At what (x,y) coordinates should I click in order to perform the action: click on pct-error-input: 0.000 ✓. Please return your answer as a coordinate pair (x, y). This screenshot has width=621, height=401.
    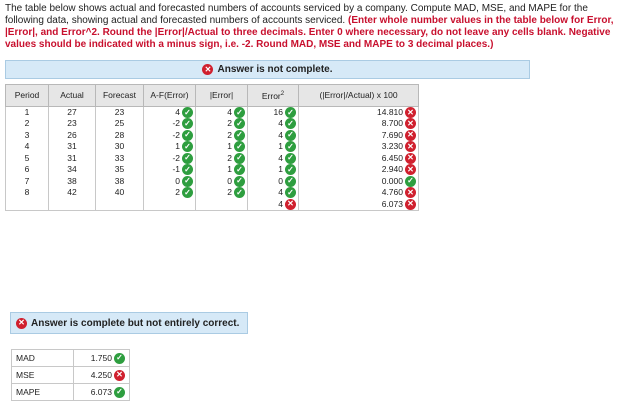
    Looking at the image, I should click on (358, 181).